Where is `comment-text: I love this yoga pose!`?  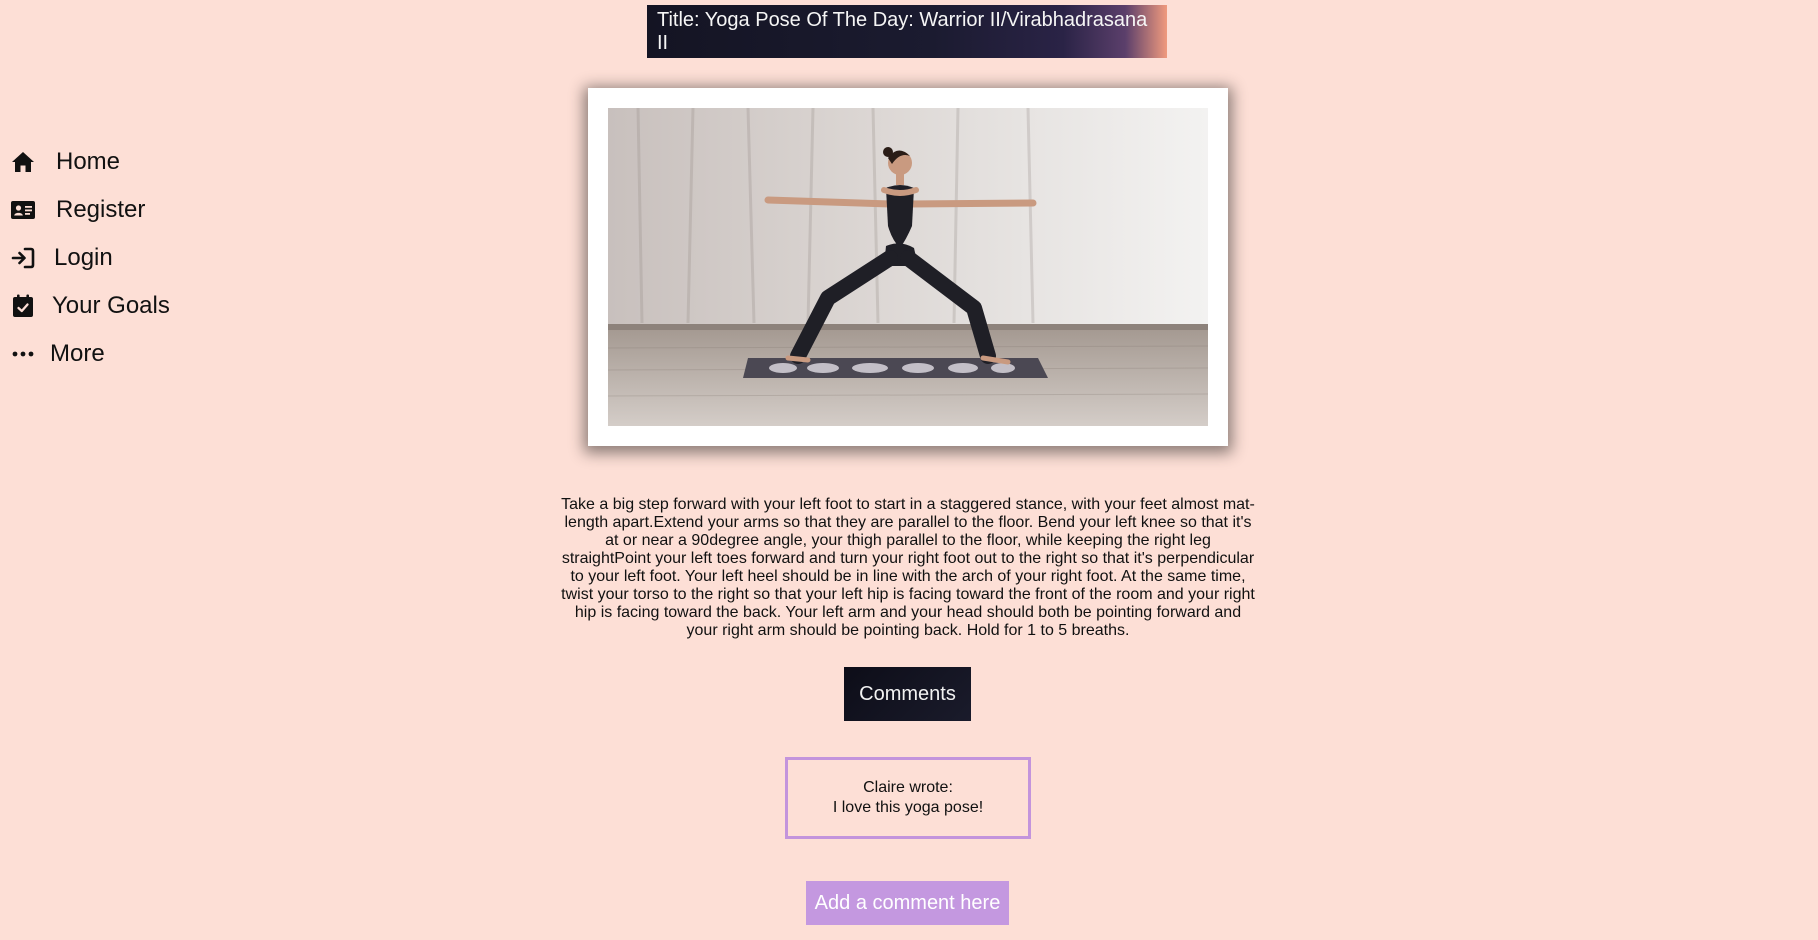
comment-text: I love this yoga pose! is located at coordinates (908, 807).